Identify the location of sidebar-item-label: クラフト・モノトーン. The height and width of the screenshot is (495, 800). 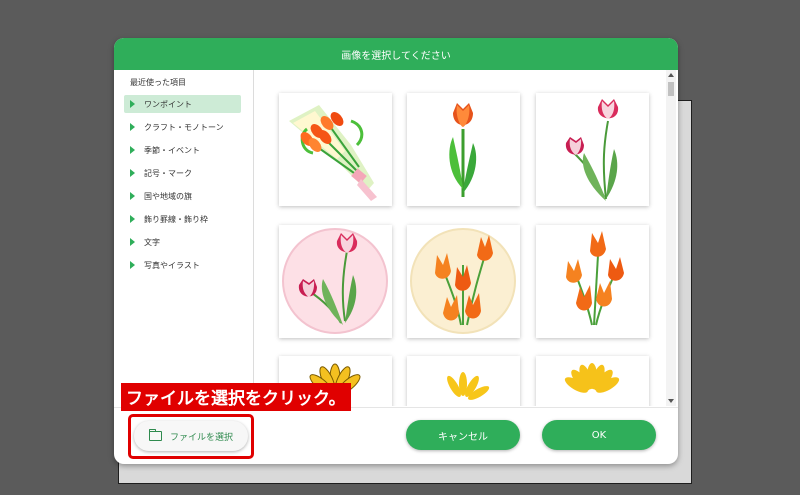
(184, 127).